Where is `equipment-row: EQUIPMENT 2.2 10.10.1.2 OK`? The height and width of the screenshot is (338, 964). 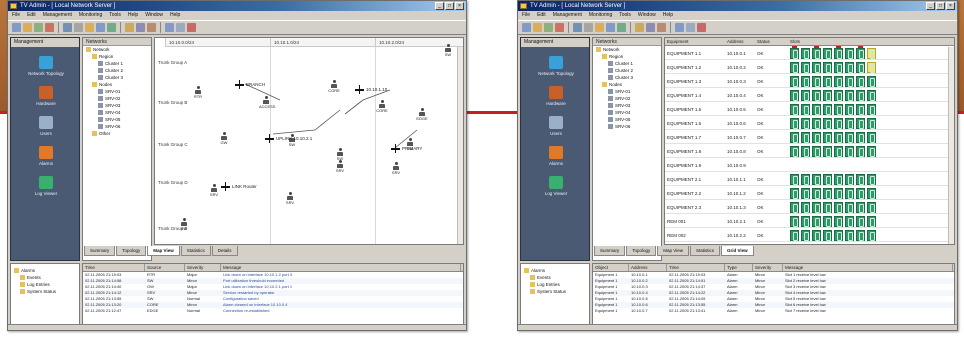
equipment-row: EQUIPMENT 2.2 10.10.1.2 OK is located at coordinates (809, 193).